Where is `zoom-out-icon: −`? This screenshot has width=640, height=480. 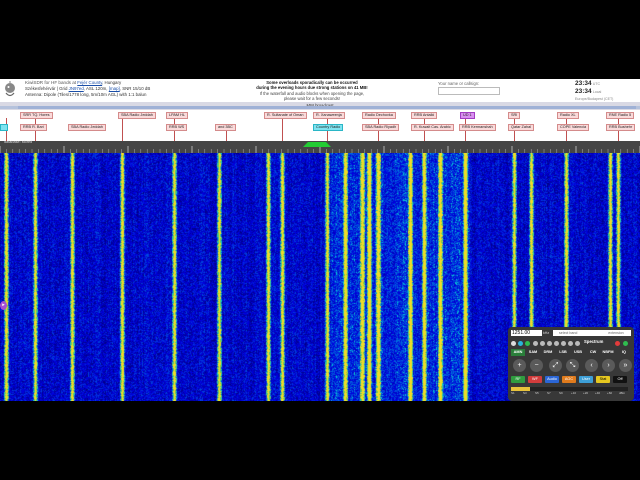
zoom-out-icon: − is located at coordinates (536, 365).